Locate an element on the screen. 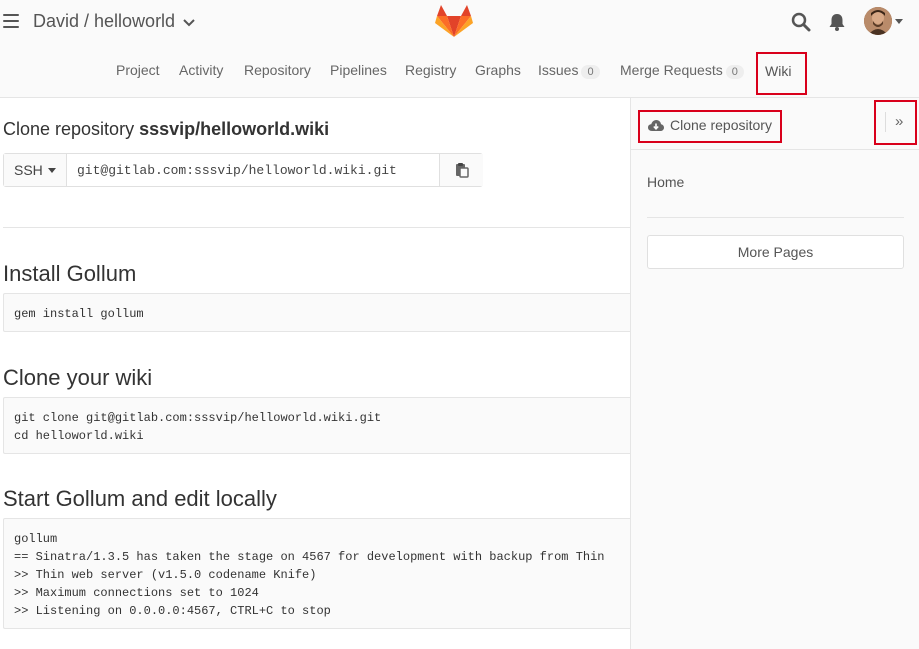  nav-graphs: Graphs is located at coordinates (498, 70).